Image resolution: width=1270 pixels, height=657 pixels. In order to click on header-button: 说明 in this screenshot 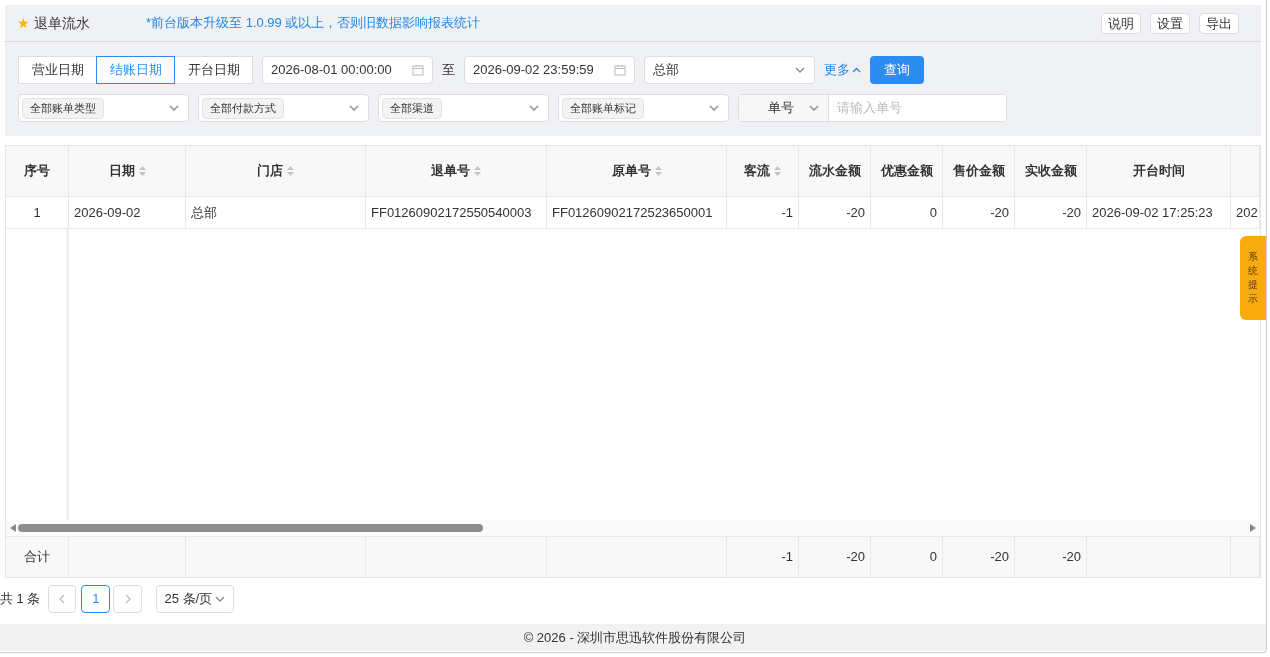, I will do `click(1121, 23)`.